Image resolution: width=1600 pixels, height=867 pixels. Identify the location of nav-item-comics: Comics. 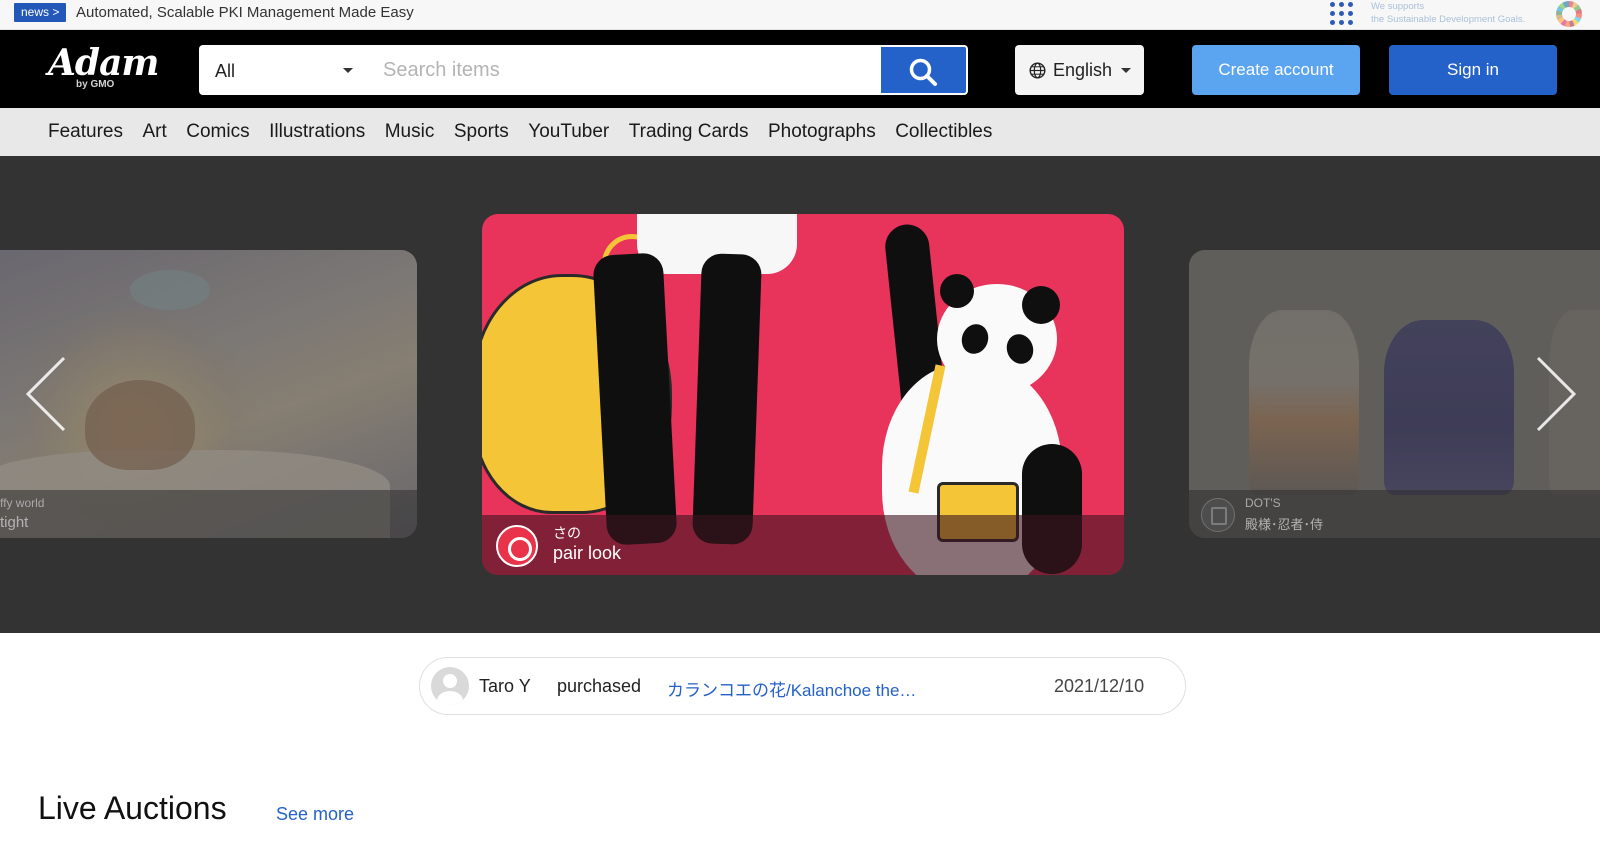
(217, 132).